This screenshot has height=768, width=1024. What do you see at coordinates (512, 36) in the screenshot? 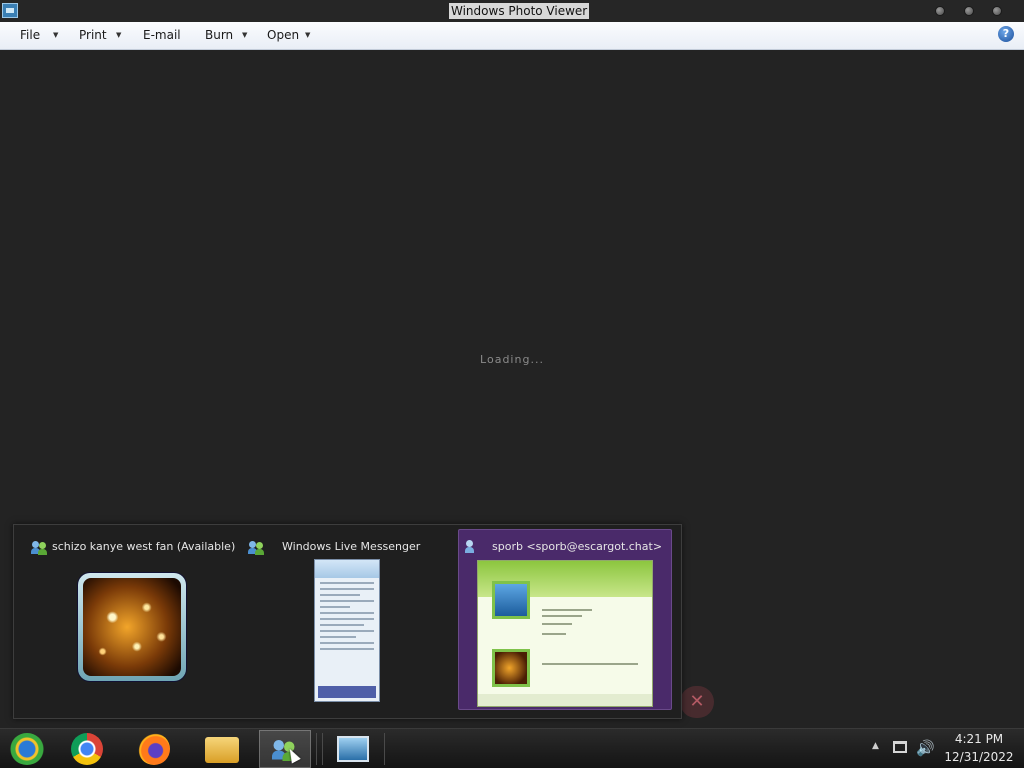
I see `menu-bar: File ▼ Print ▼ E-mail Burn ▼ Open ▼` at bounding box center [512, 36].